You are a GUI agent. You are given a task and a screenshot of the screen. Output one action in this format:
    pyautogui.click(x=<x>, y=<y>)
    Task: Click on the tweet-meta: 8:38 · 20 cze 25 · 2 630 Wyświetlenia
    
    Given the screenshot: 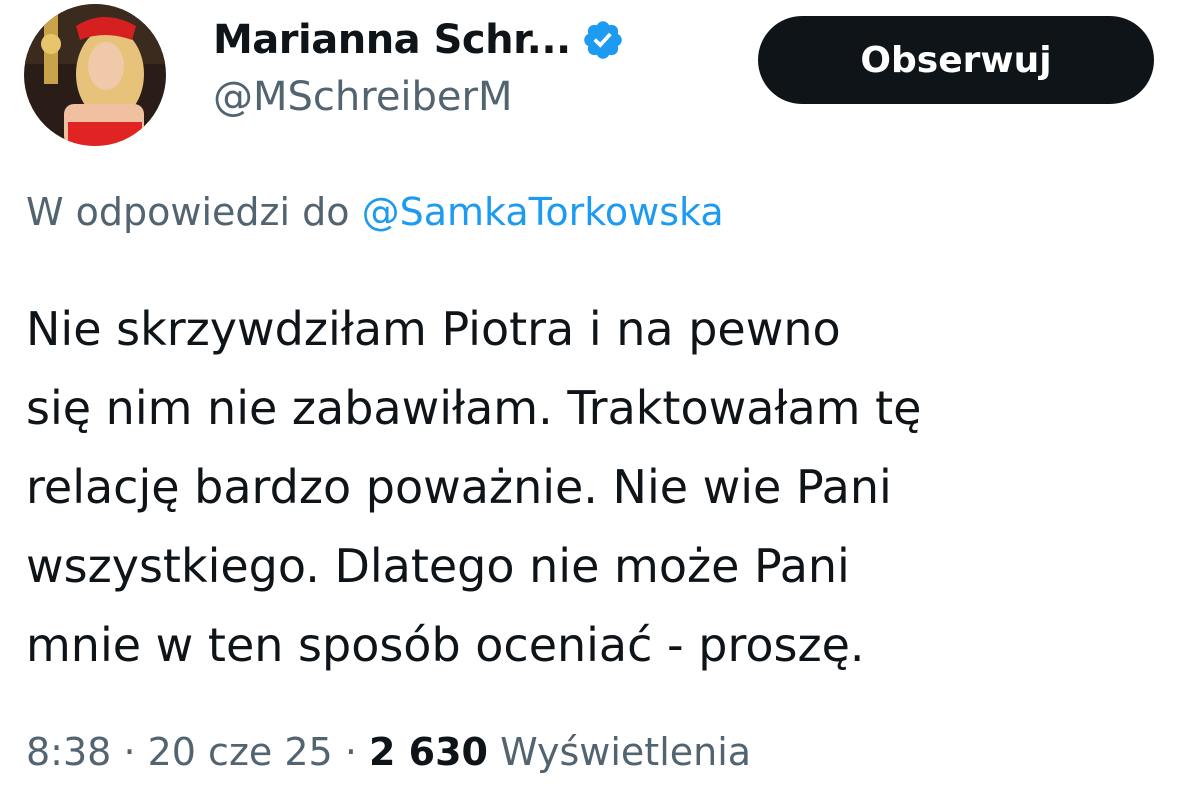 What is the action you would take?
    pyautogui.click(x=388, y=752)
    